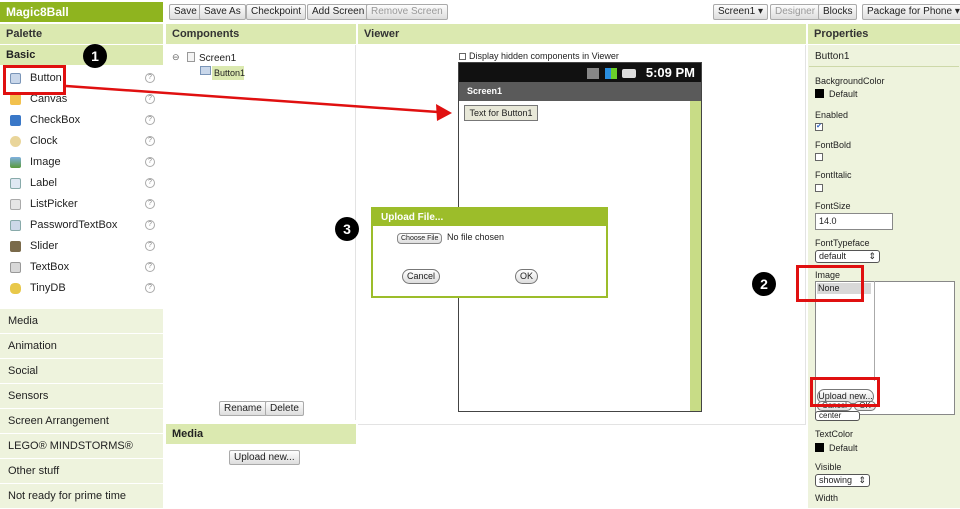  I want to click on annotation-number-1: 1, so click(95, 56).